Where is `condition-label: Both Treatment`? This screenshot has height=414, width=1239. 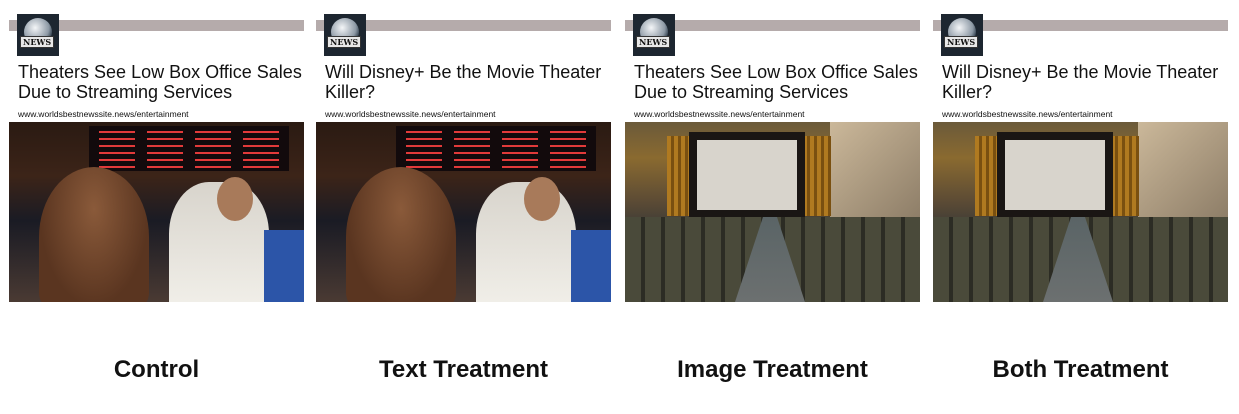 condition-label: Both Treatment is located at coordinates (1080, 369).